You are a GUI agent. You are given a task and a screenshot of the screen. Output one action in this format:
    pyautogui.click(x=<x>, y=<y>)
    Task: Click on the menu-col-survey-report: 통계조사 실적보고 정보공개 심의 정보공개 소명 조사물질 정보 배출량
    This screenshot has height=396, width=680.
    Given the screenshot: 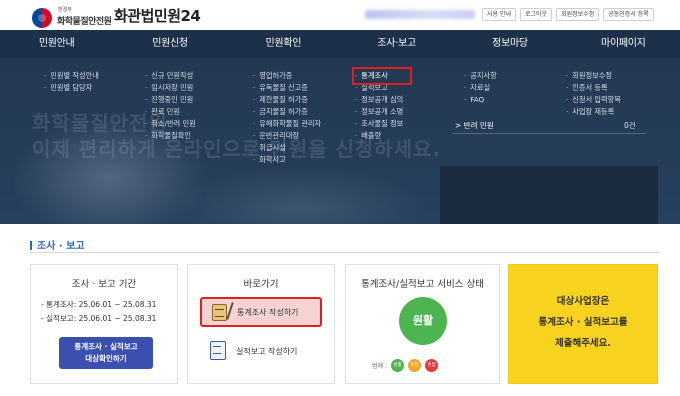 What is the action you would take?
    pyautogui.click(x=382, y=104)
    